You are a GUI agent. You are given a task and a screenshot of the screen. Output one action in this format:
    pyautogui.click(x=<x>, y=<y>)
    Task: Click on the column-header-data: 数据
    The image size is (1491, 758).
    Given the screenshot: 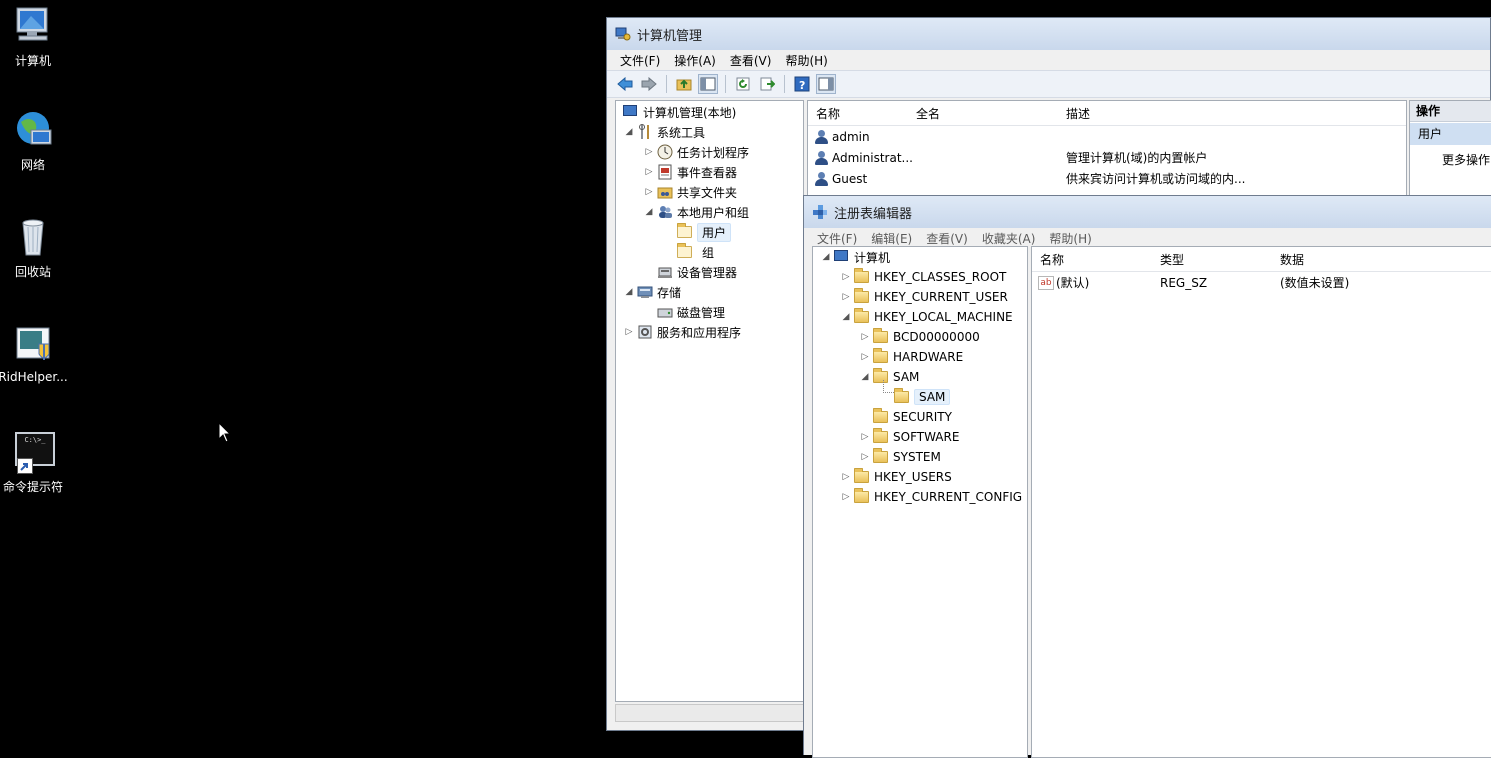 What is the action you would take?
    pyautogui.click(x=1292, y=259)
    